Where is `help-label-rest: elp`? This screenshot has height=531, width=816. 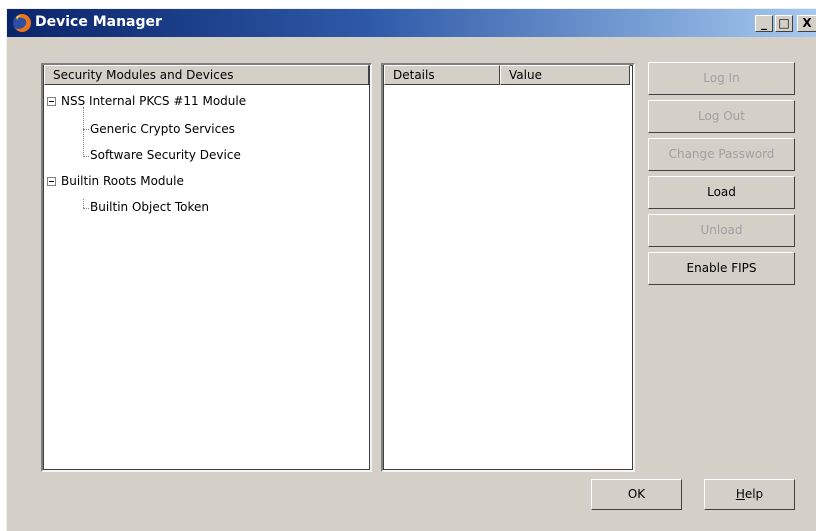 help-label-rest: elp is located at coordinates (754, 494).